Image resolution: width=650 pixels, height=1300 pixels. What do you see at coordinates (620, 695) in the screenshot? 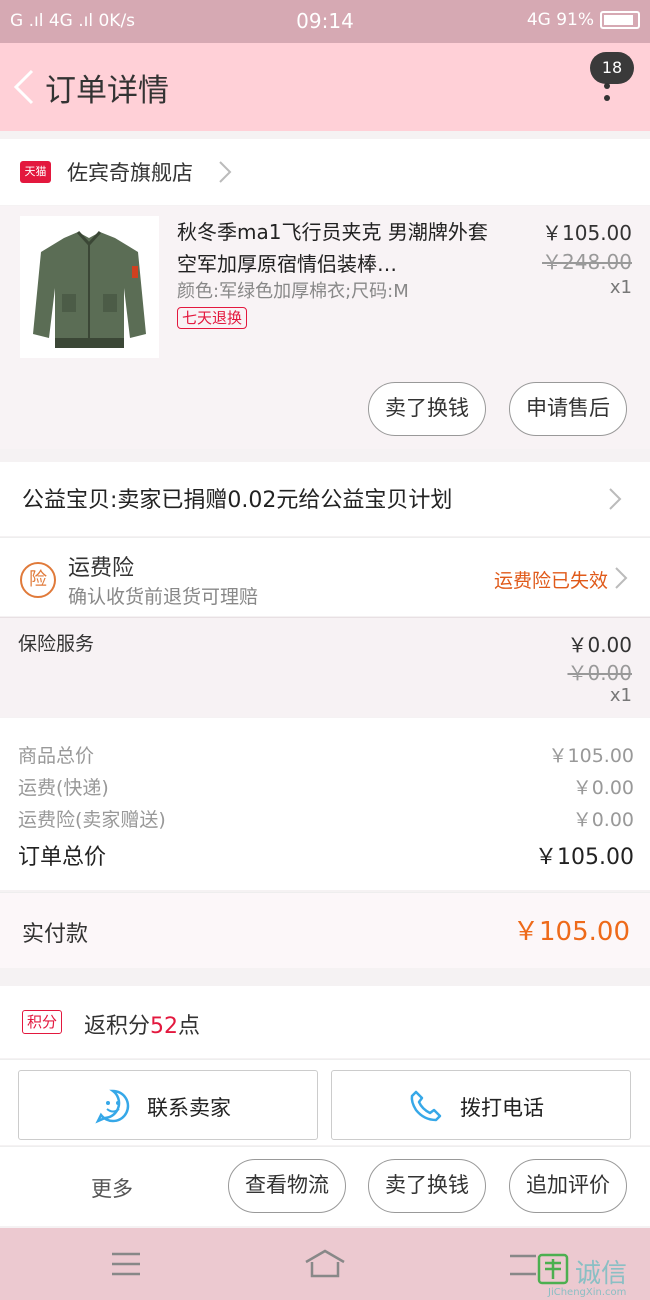
I see `insurance-service-quantity: x1` at bounding box center [620, 695].